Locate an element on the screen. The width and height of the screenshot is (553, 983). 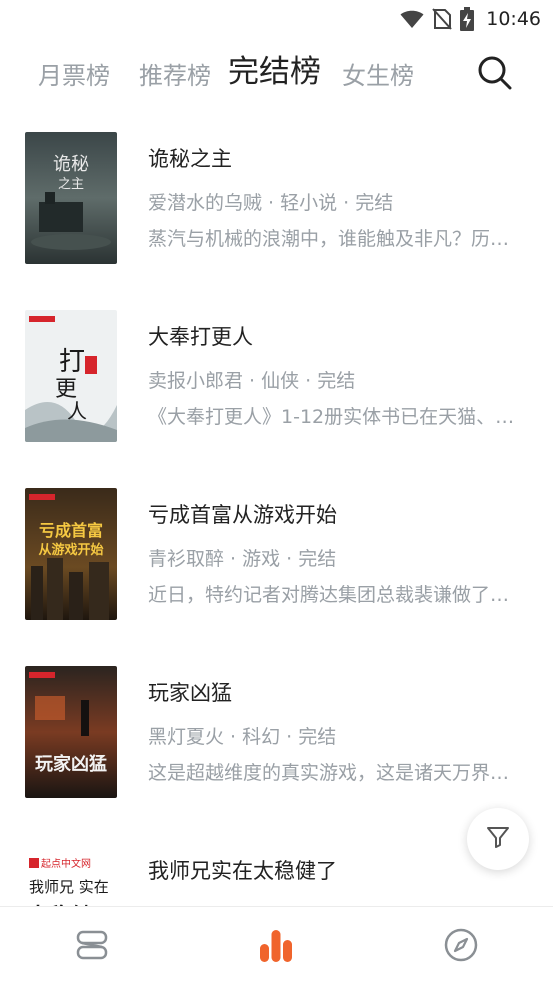
svg-text: 诡秘 is located at coordinates (71, 164).